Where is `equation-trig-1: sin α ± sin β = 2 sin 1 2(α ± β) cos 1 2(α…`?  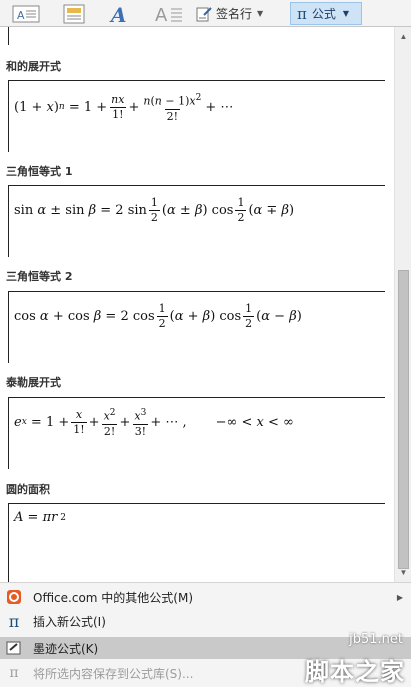 equation-trig-1: sin α ± sin β = 2 sin 1 2(α ± β) cos 1 2(α… is located at coordinates (154, 210).